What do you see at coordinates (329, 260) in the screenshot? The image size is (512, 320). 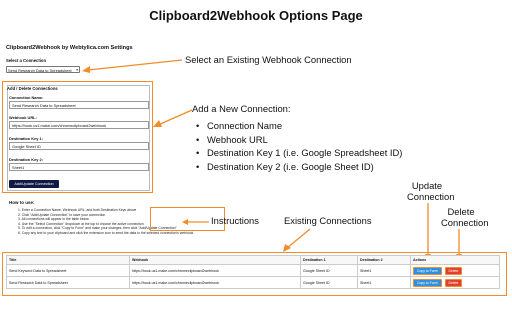 I see `column-header-destination1: Destination 1` at bounding box center [329, 260].